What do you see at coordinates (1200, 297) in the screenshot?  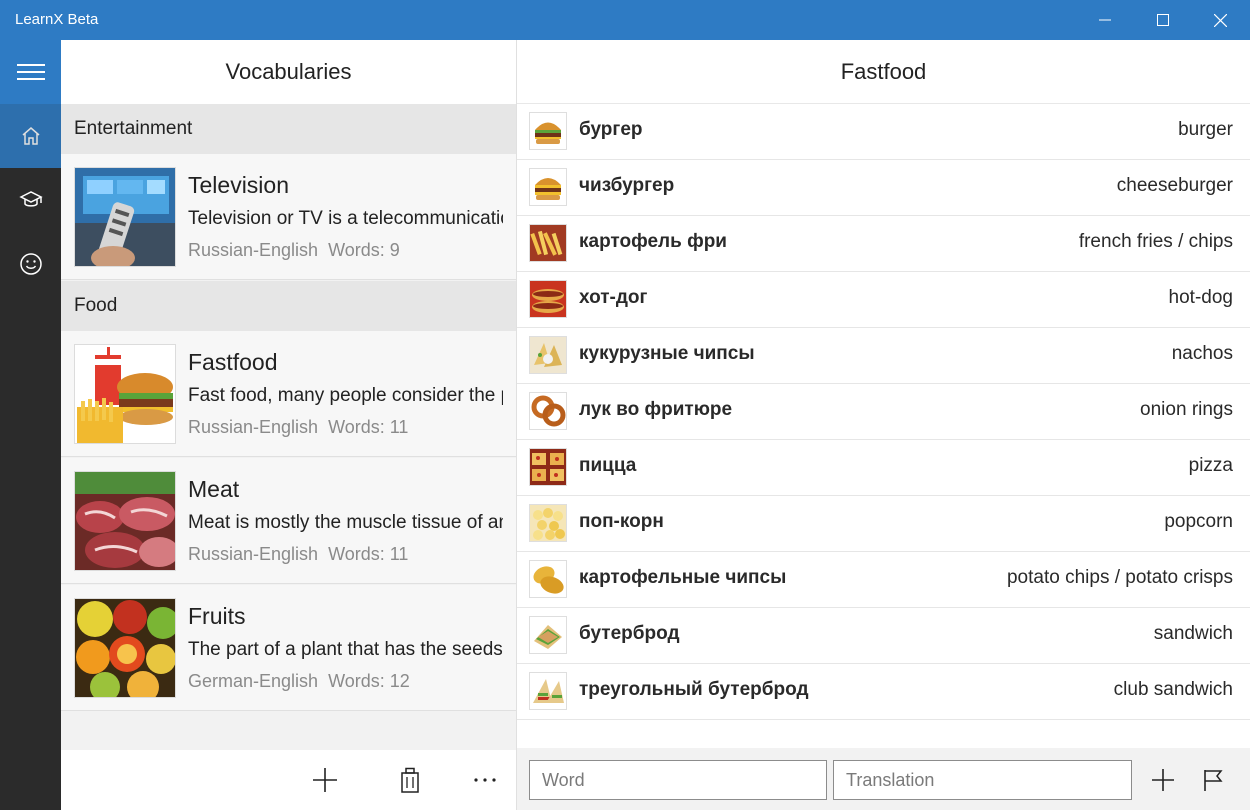 I see `word-english: hot-dog` at bounding box center [1200, 297].